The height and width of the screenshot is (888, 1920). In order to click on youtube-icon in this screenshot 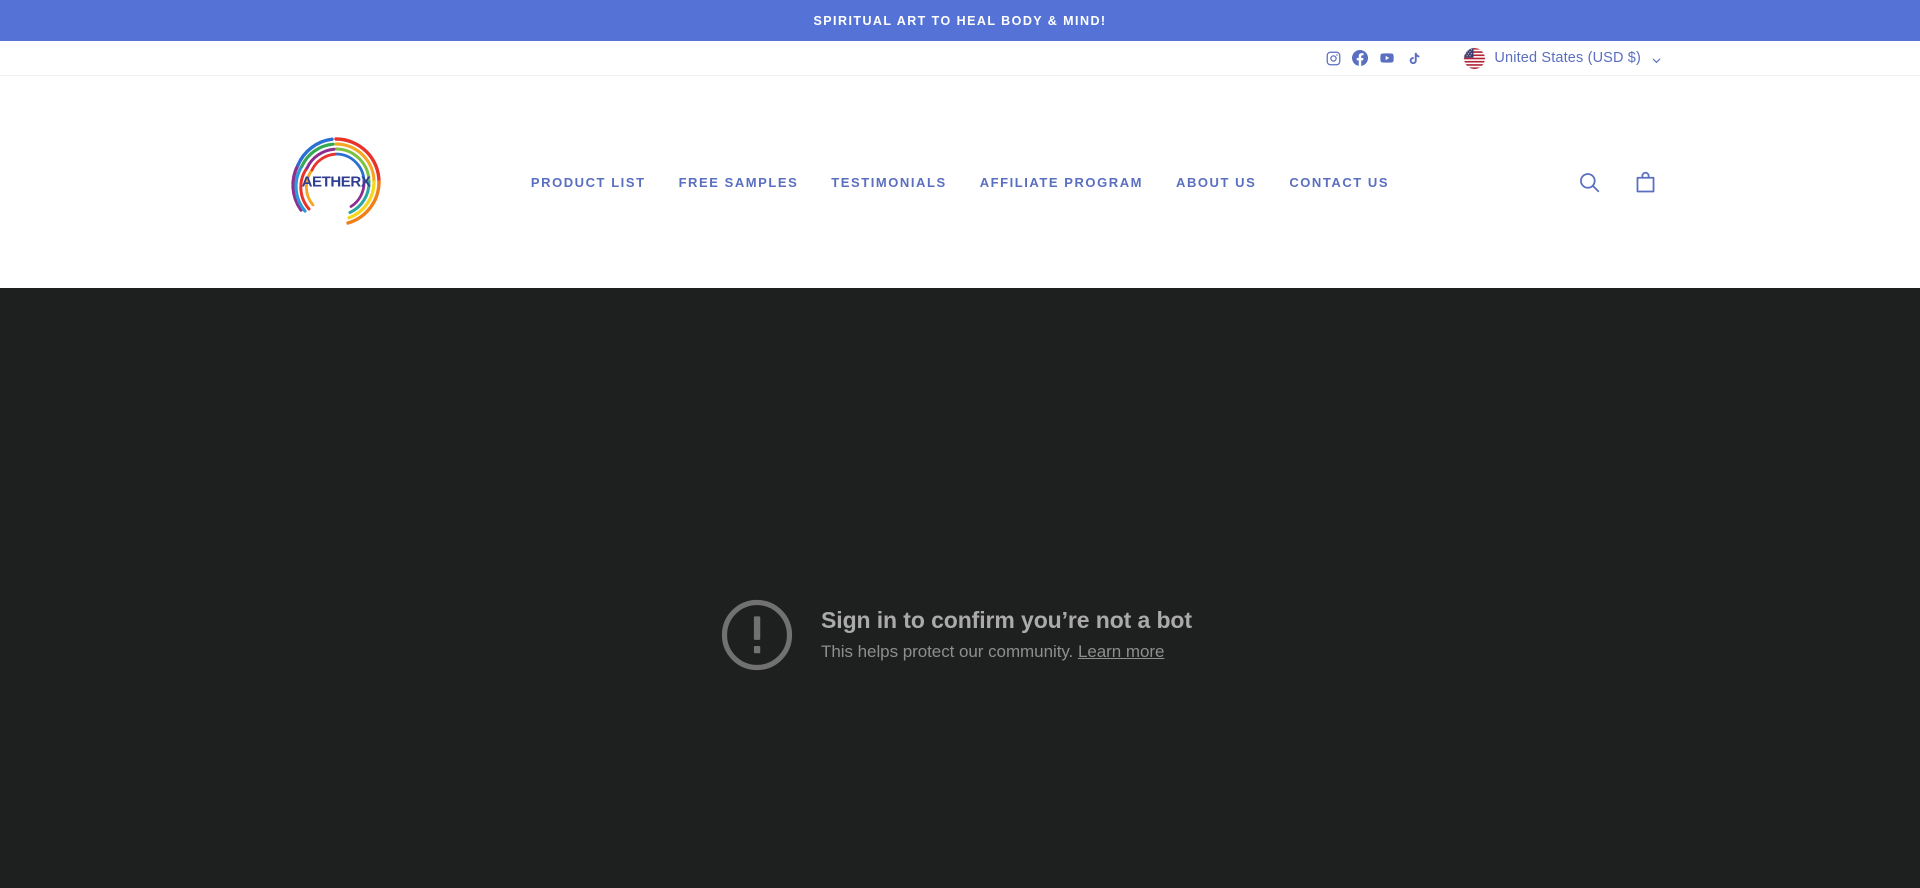, I will do `click(1387, 58)`.